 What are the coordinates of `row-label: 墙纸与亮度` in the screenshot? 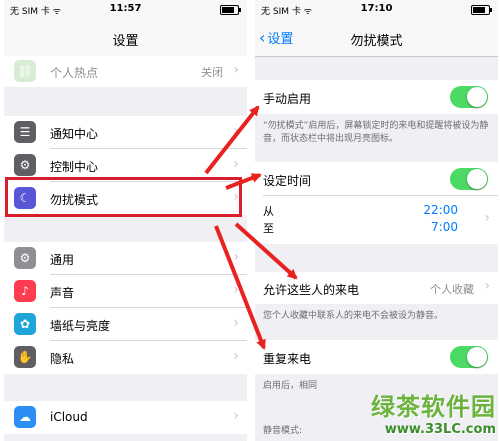 It's located at (80, 326).